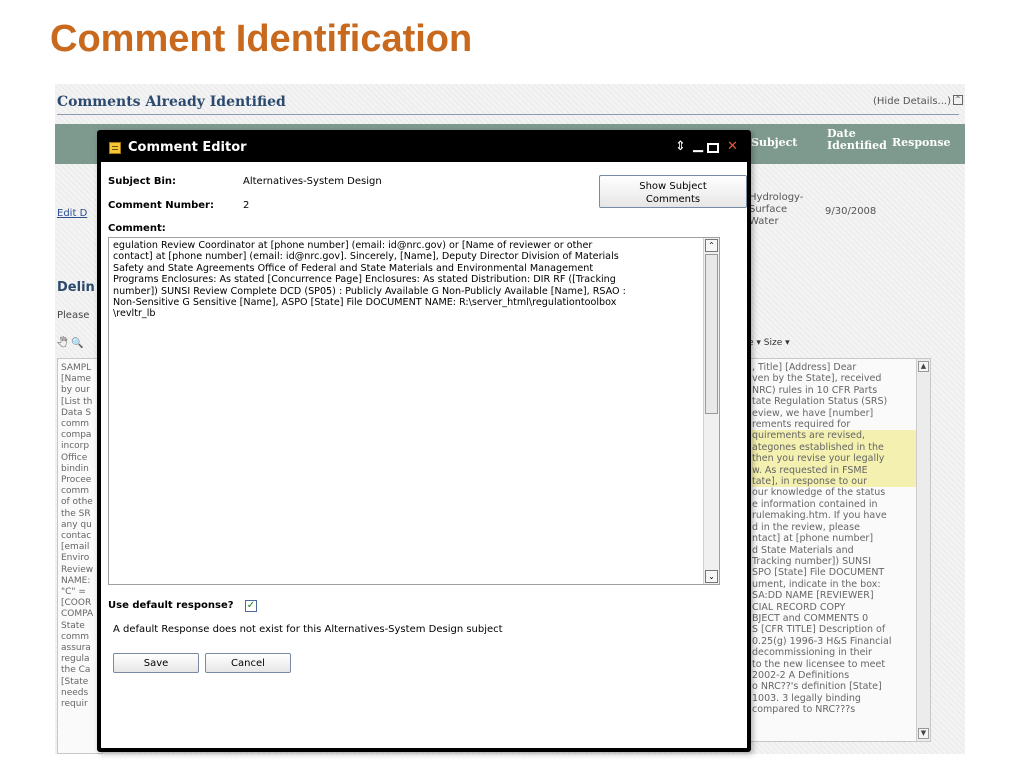 The width and height of the screenshot is (1024, 768). I want to click on document-line-left: [List th, so click(77, 401).